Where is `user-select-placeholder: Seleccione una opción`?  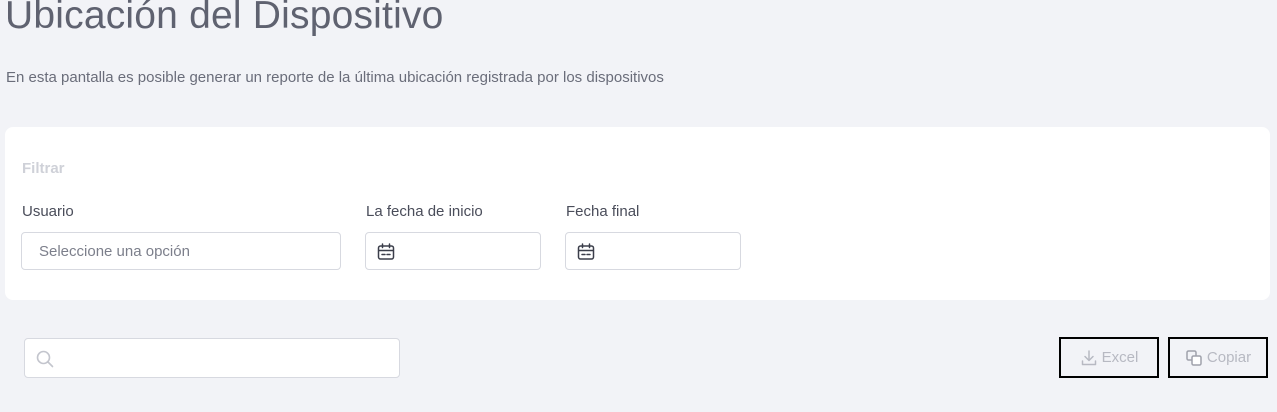
user-select-placeholder: Seleccione una opción is located at coordinates (114, 251).